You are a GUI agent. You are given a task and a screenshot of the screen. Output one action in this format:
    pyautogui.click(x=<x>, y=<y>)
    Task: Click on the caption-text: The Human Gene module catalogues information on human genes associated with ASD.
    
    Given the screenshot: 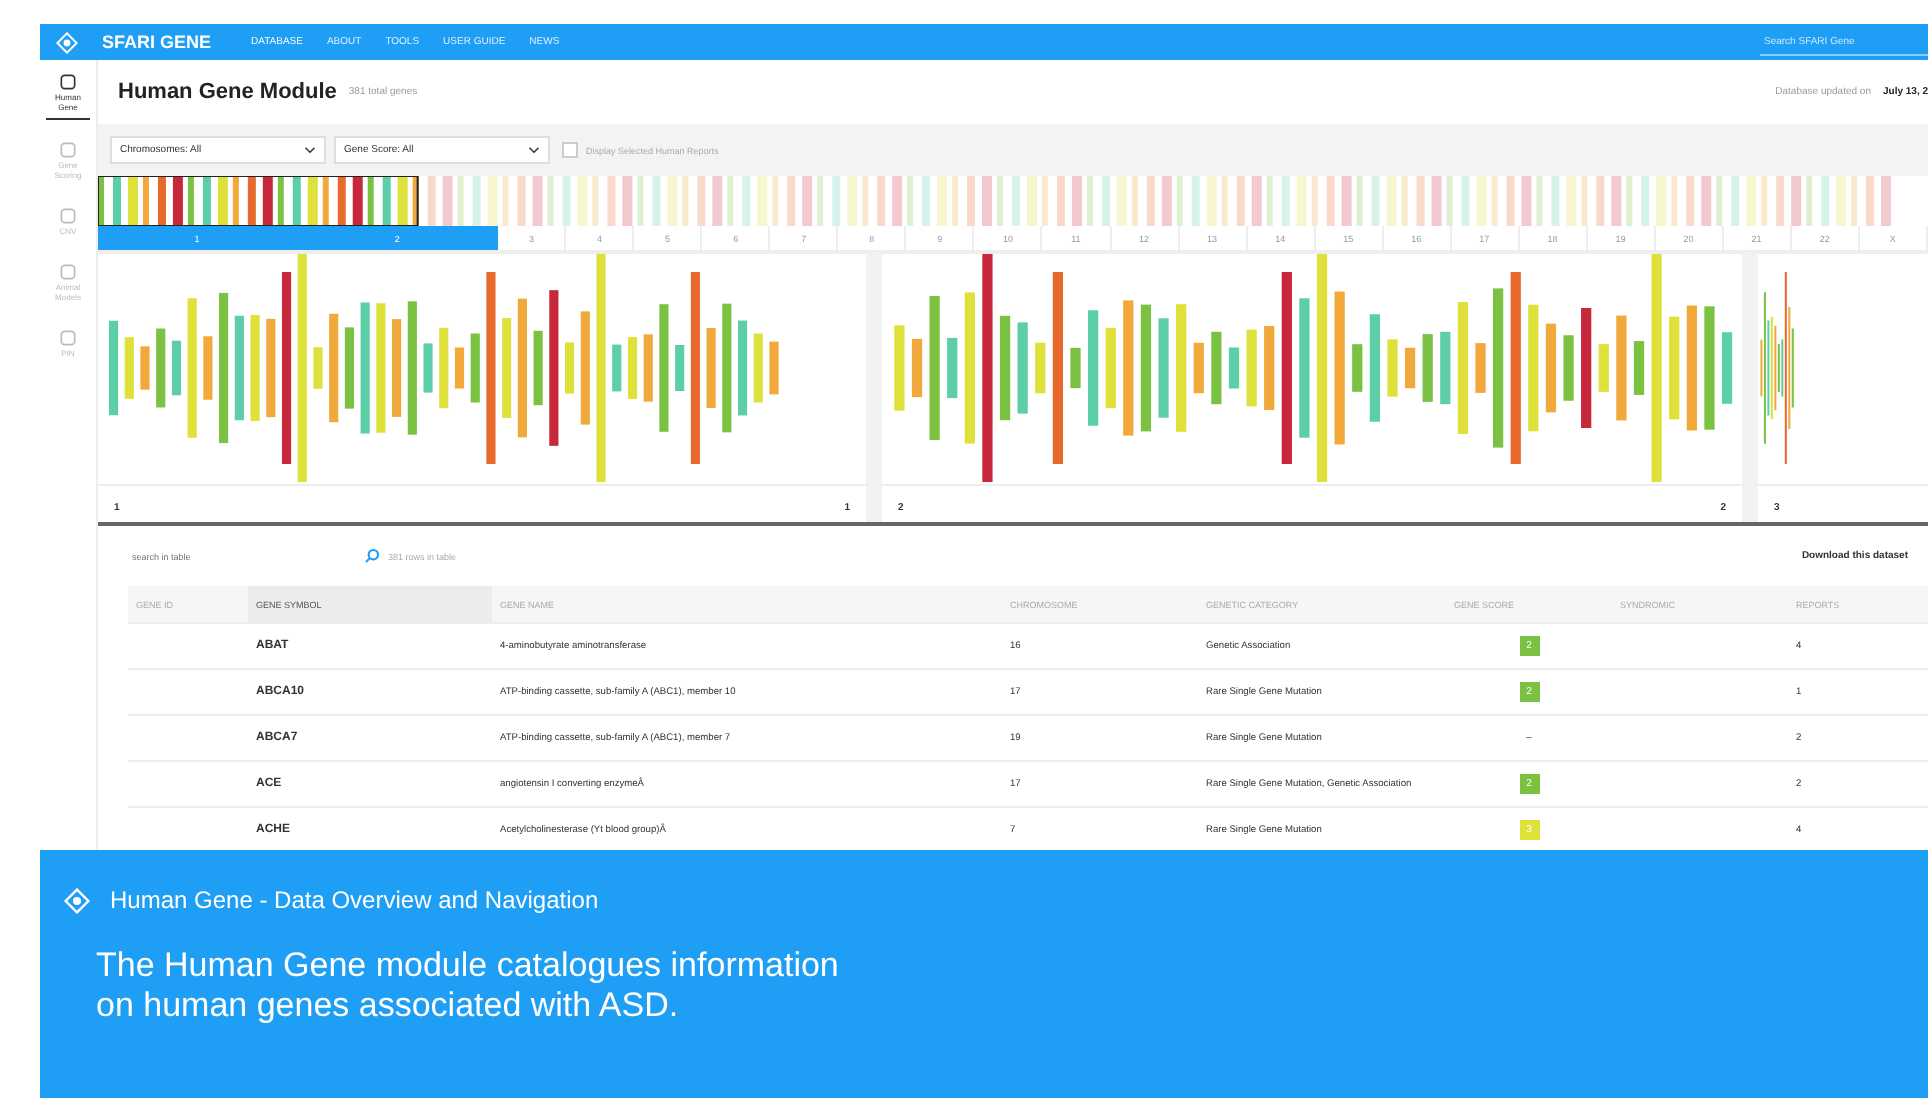 What is the action you would take?
    pyautogui.click(x=468, y=986)
    